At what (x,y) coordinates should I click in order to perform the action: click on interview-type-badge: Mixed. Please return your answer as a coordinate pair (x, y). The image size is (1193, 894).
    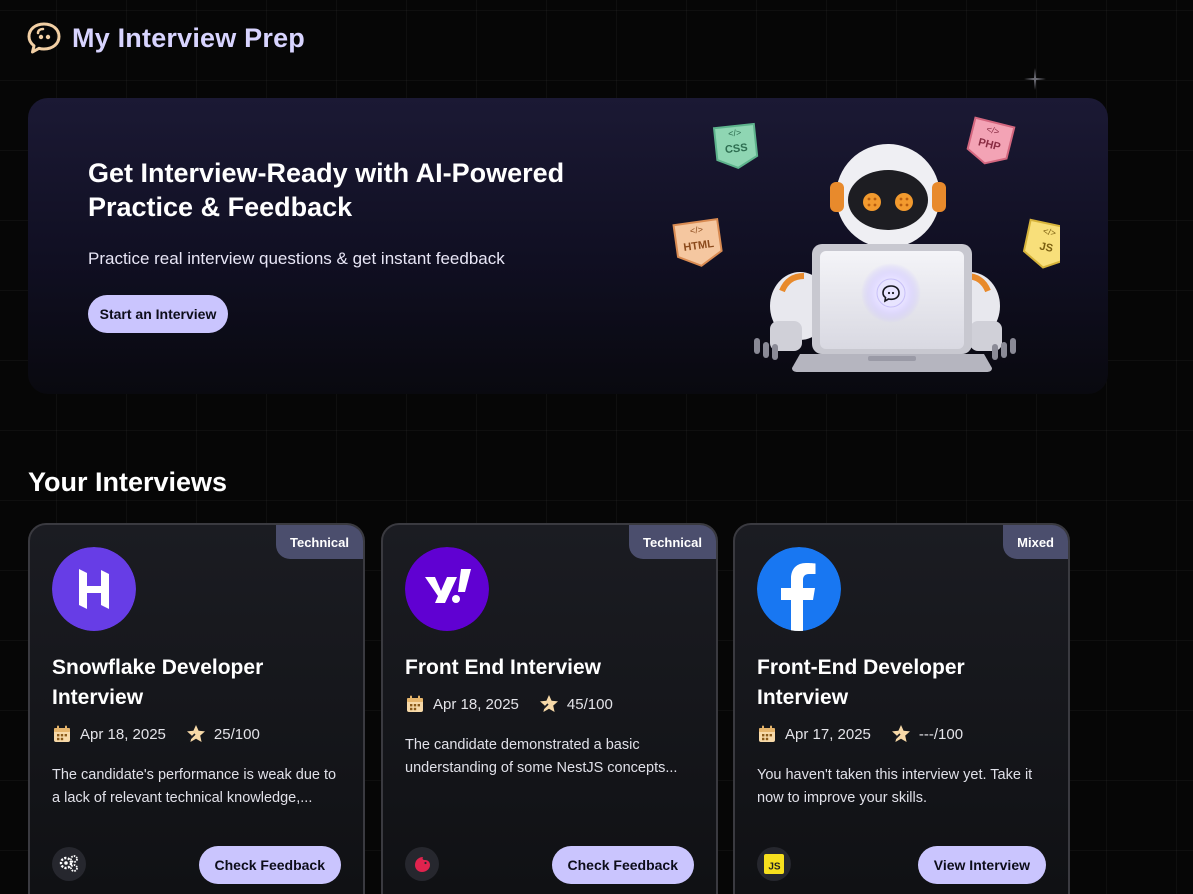
    Looking at the image, I should click on (1035, 542).